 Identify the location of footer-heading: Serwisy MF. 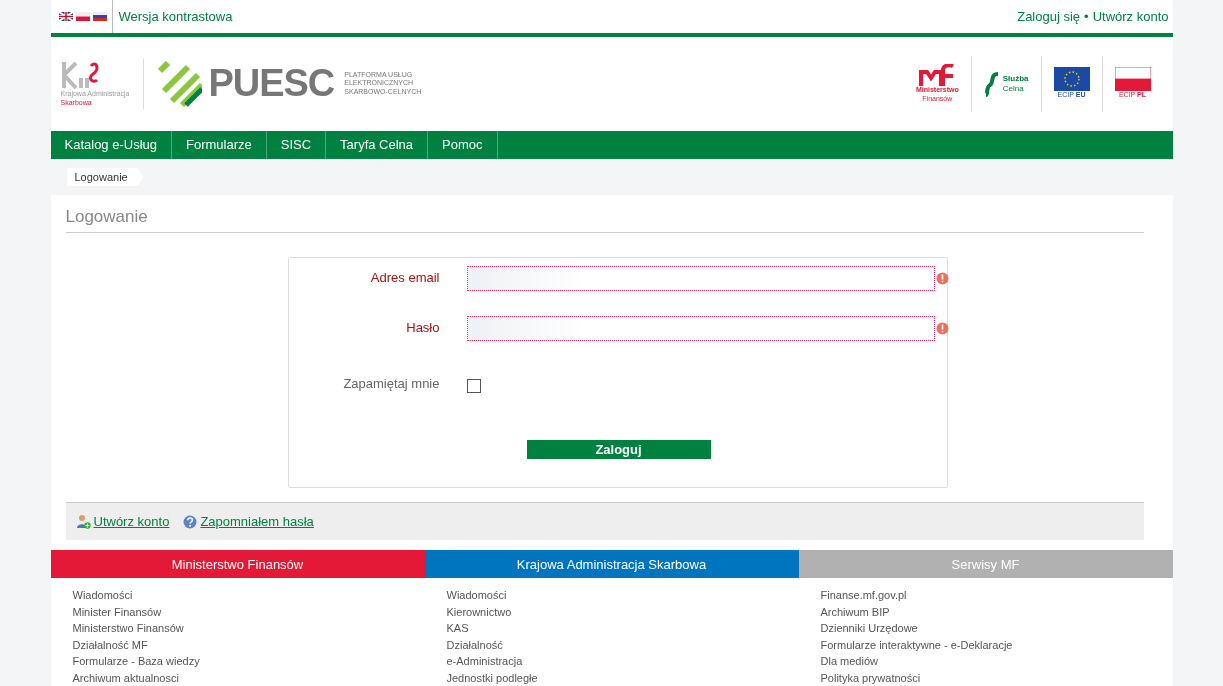
(985, 564).